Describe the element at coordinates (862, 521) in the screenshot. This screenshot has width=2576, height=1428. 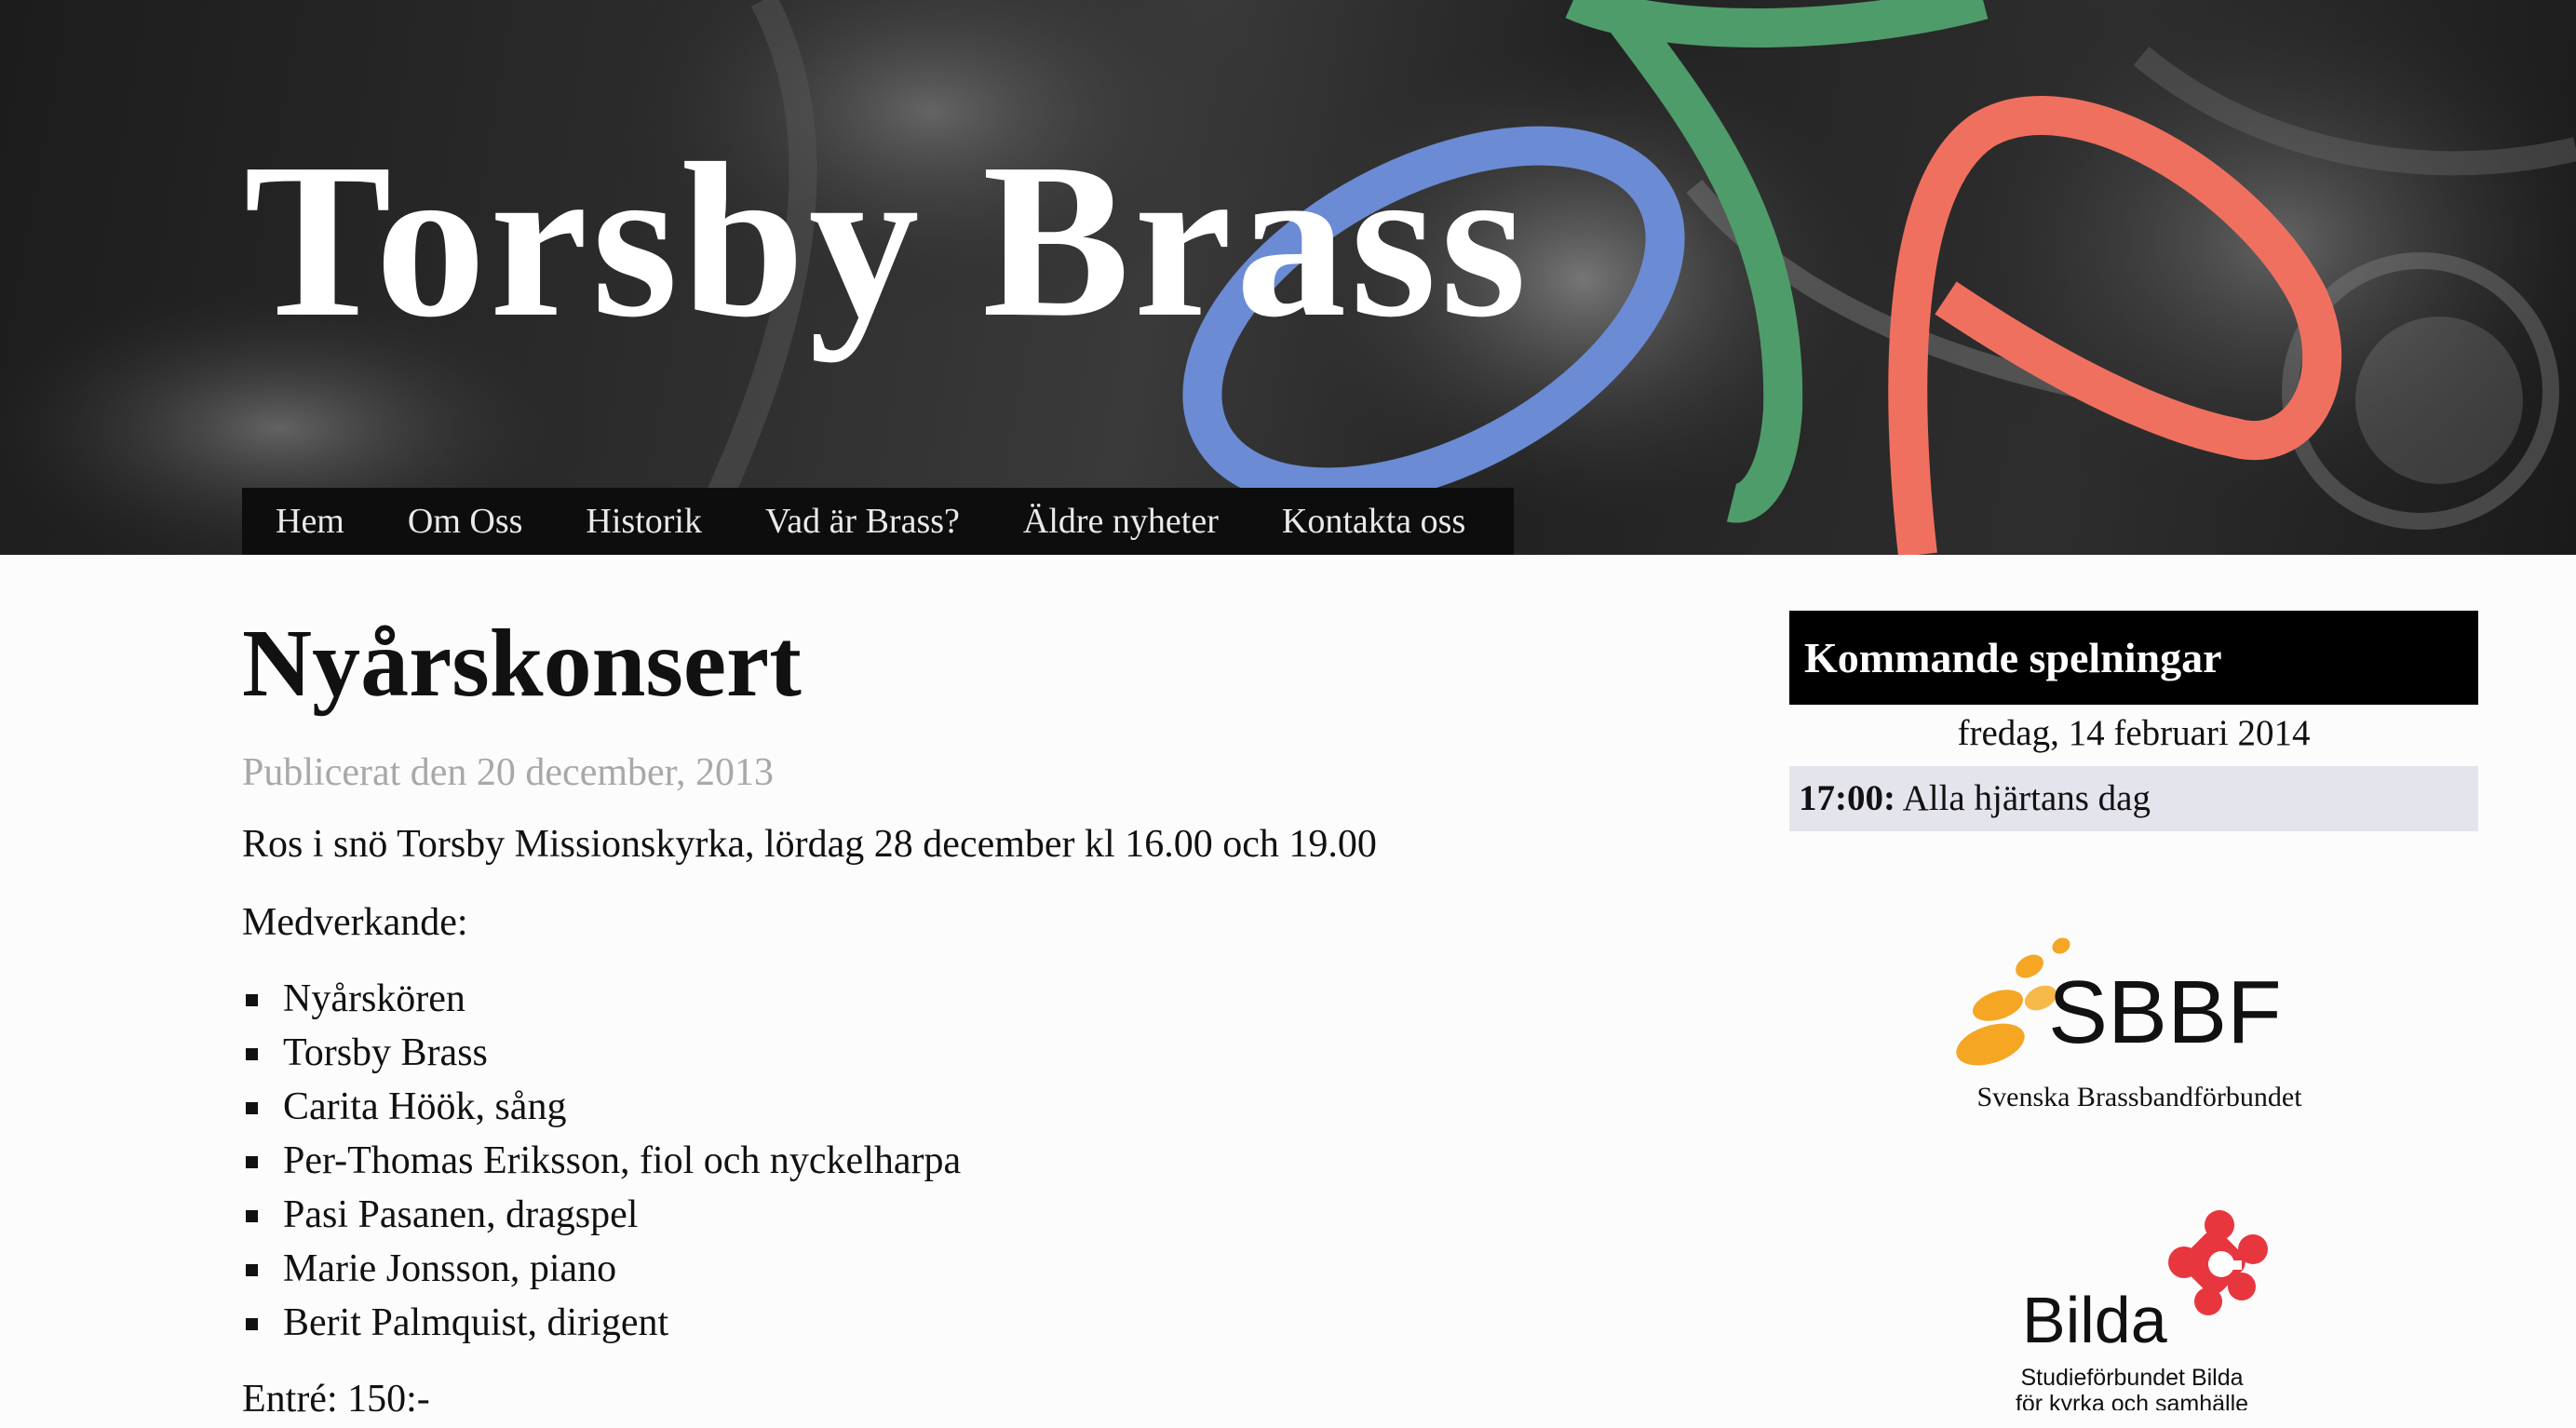
I see `nav-item-vad-ar-brass: Vad är Brass?` at that location.